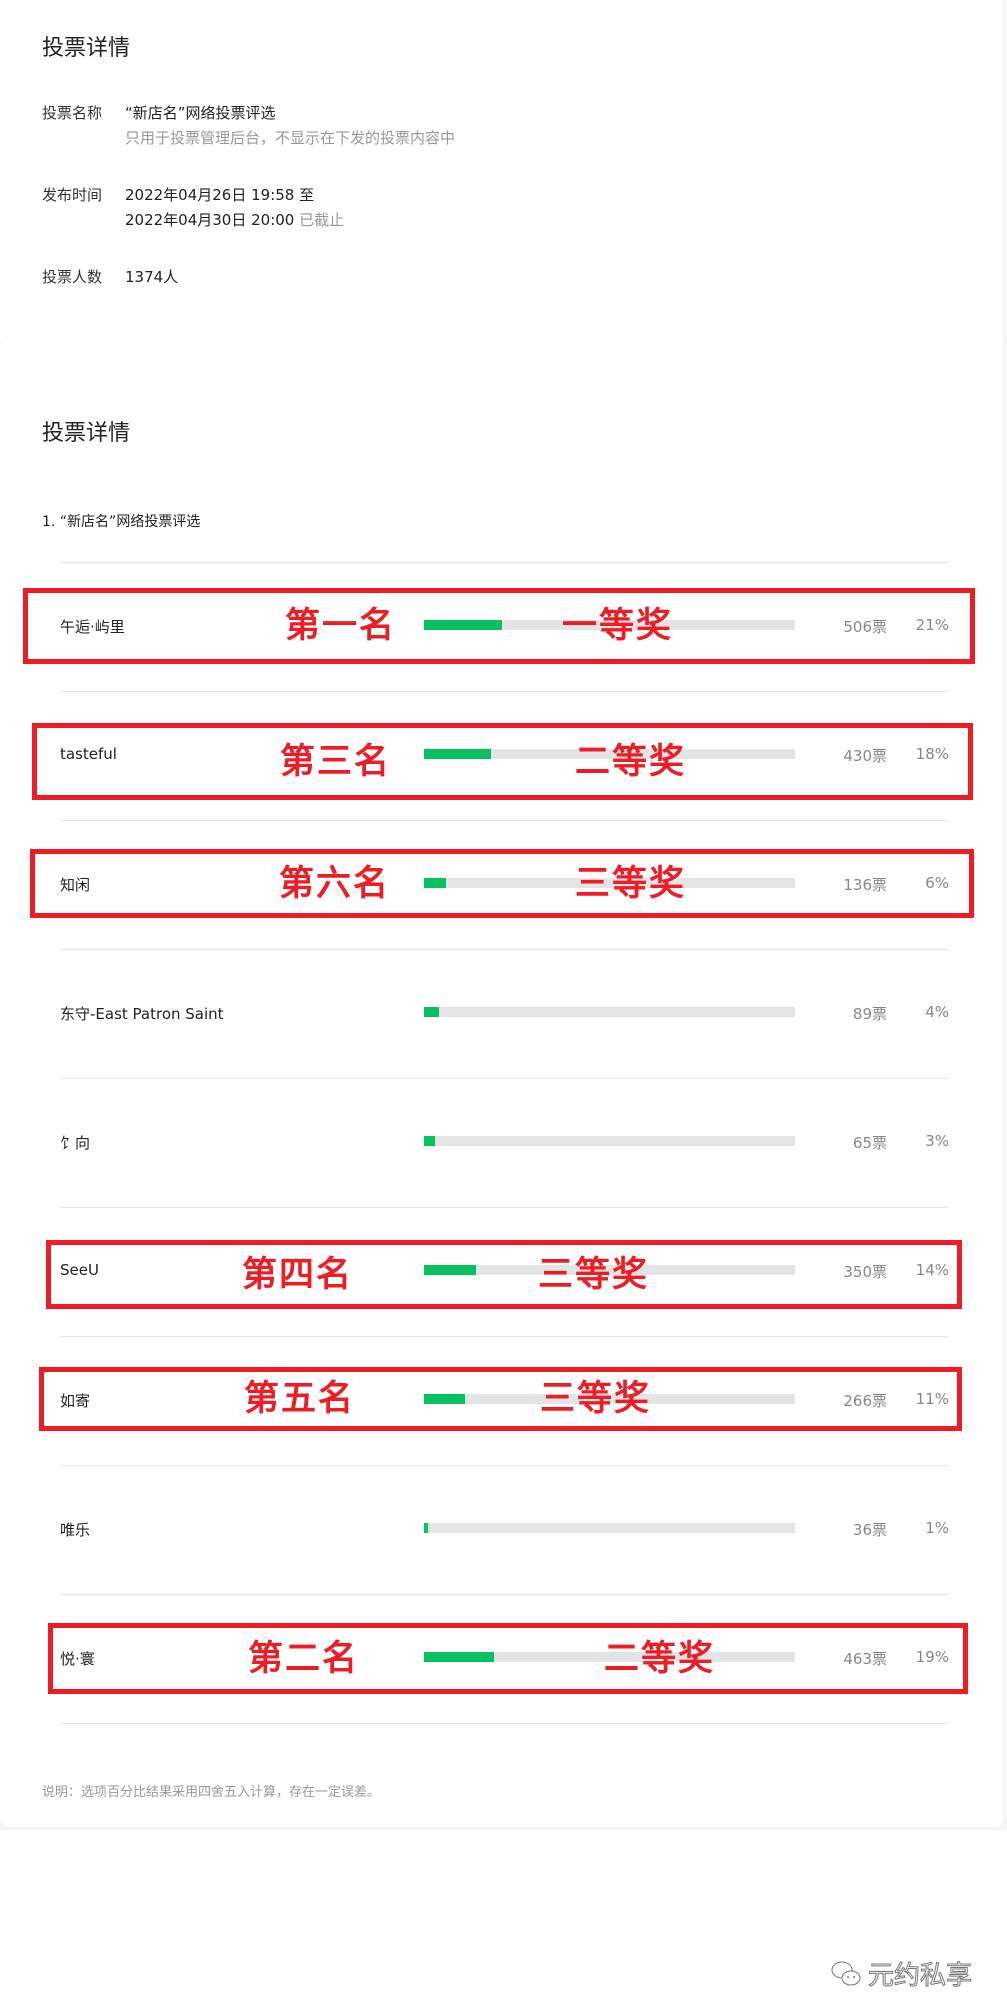 The width and height of the screenshot is (1007, 2016). I want to click on option-row: 东守-East Patron Saint 89票 4%, so click(501, 1013).